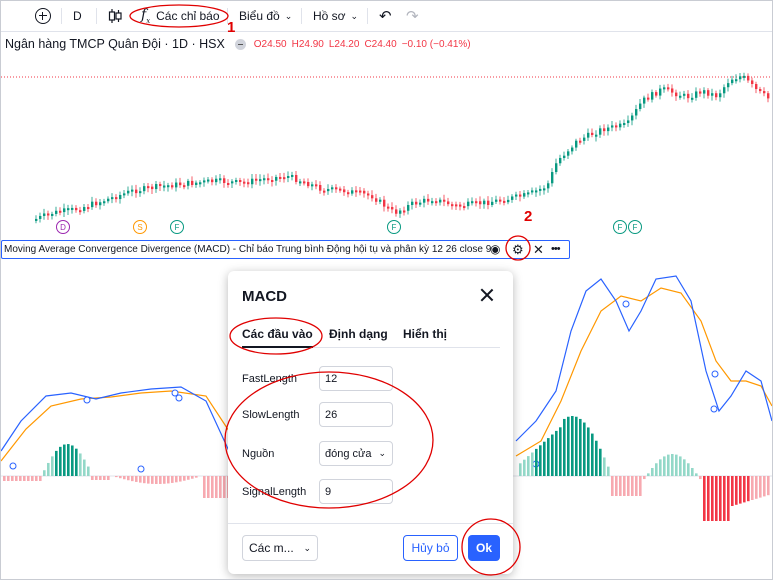 This screenshot has width=773, height=580. What do you see at coordinates (356, 491) in the screenshot?
I see `signal-length-field: 9` at bounding box center [356, 491].